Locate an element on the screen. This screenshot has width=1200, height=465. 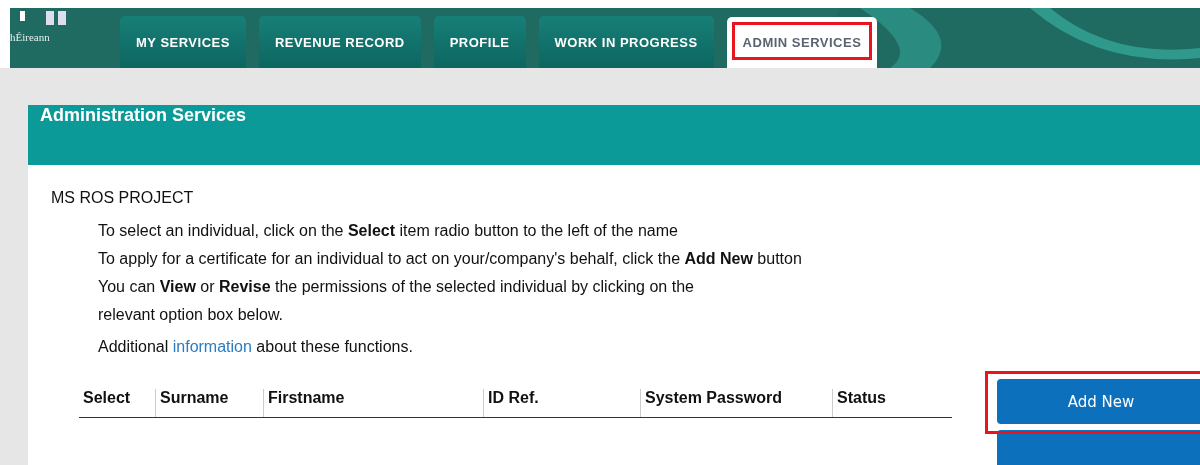
logo-text: hÉireann is located at coordinates (30, 37).